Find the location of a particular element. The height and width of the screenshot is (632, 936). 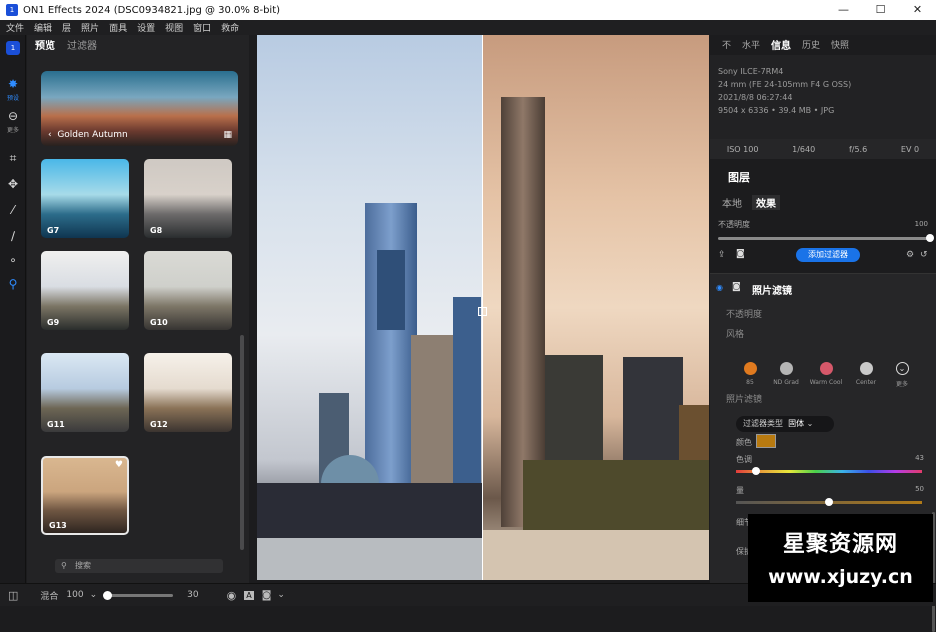

mix-label: 混合 is located at coordinates (49, 596).